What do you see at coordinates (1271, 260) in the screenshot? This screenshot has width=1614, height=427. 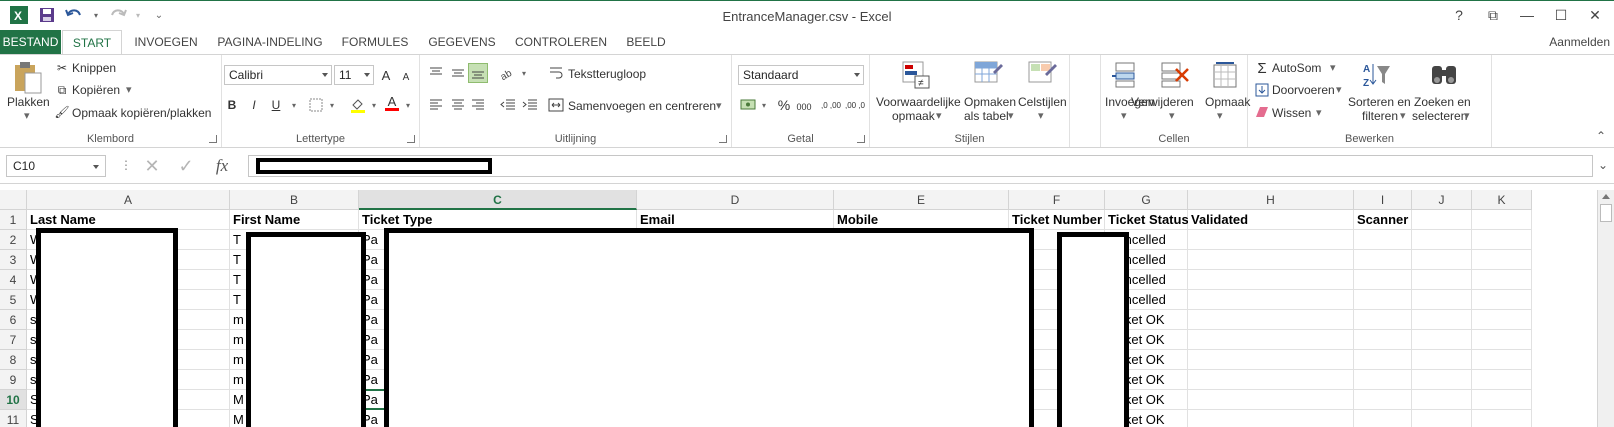 I see `cell-h3` at bounding box center [1271, 260].